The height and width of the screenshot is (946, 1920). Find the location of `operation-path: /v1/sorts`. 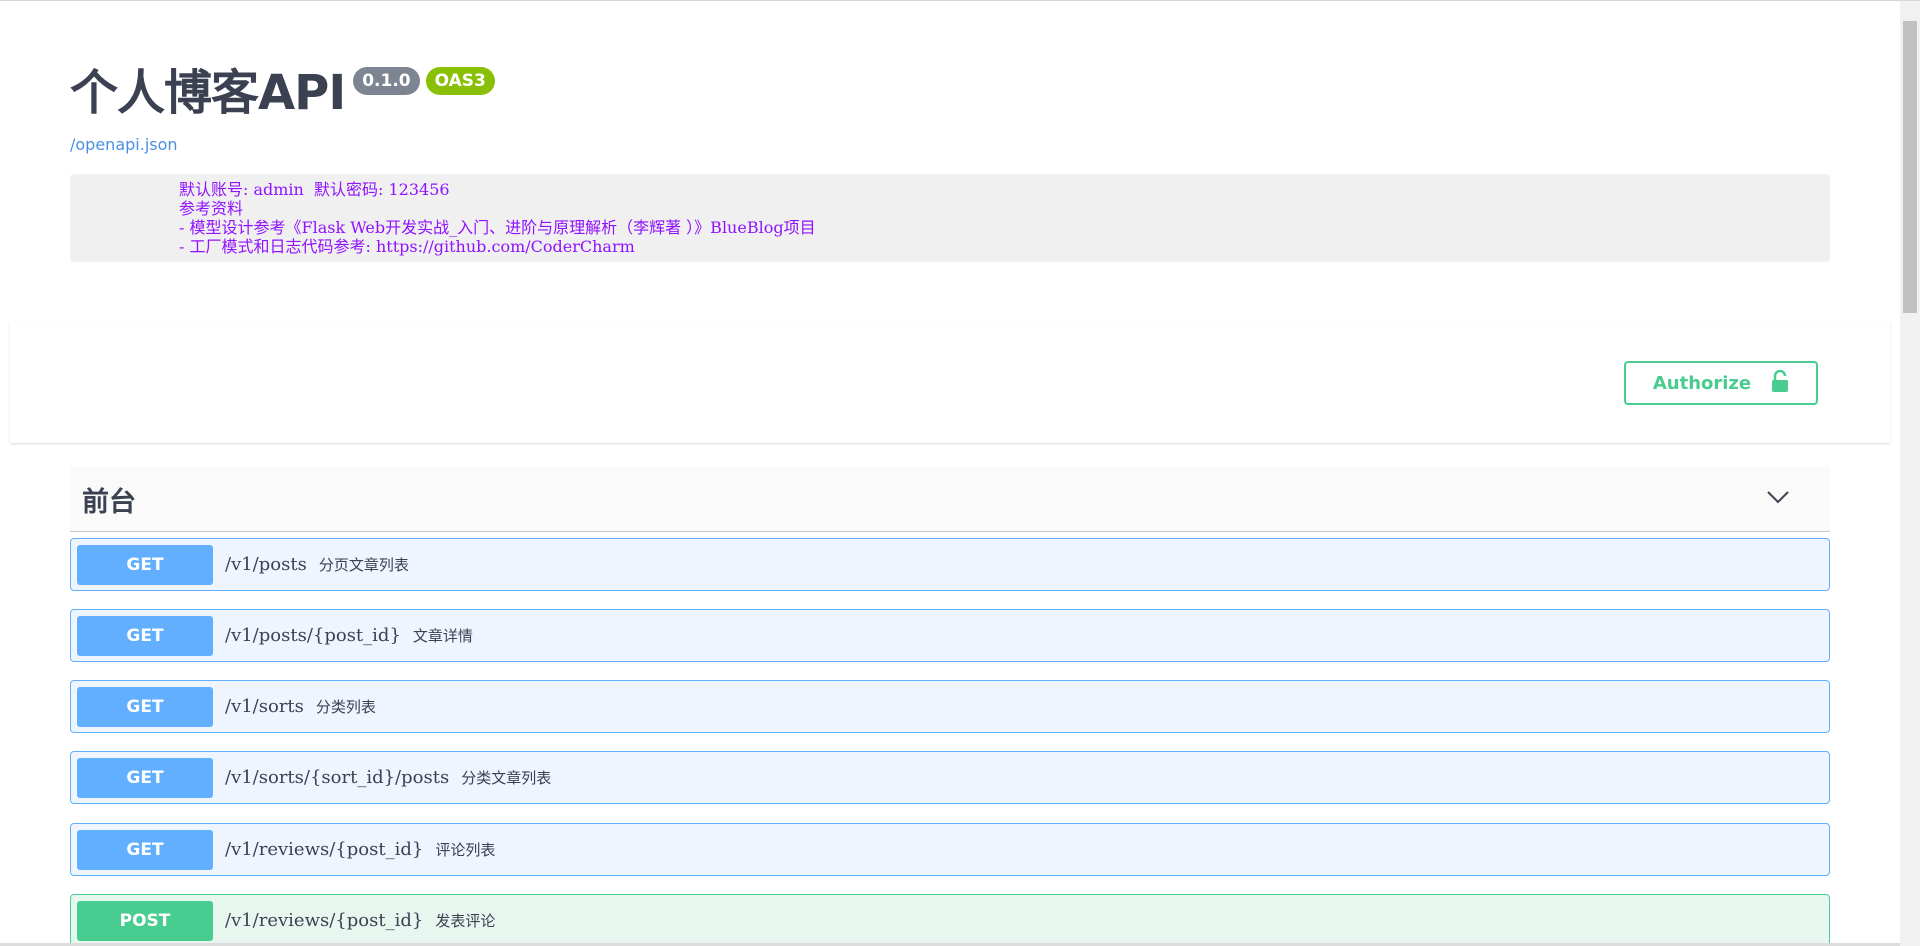

operation-path: /v1/sorts is located at coordinates (264, 706).